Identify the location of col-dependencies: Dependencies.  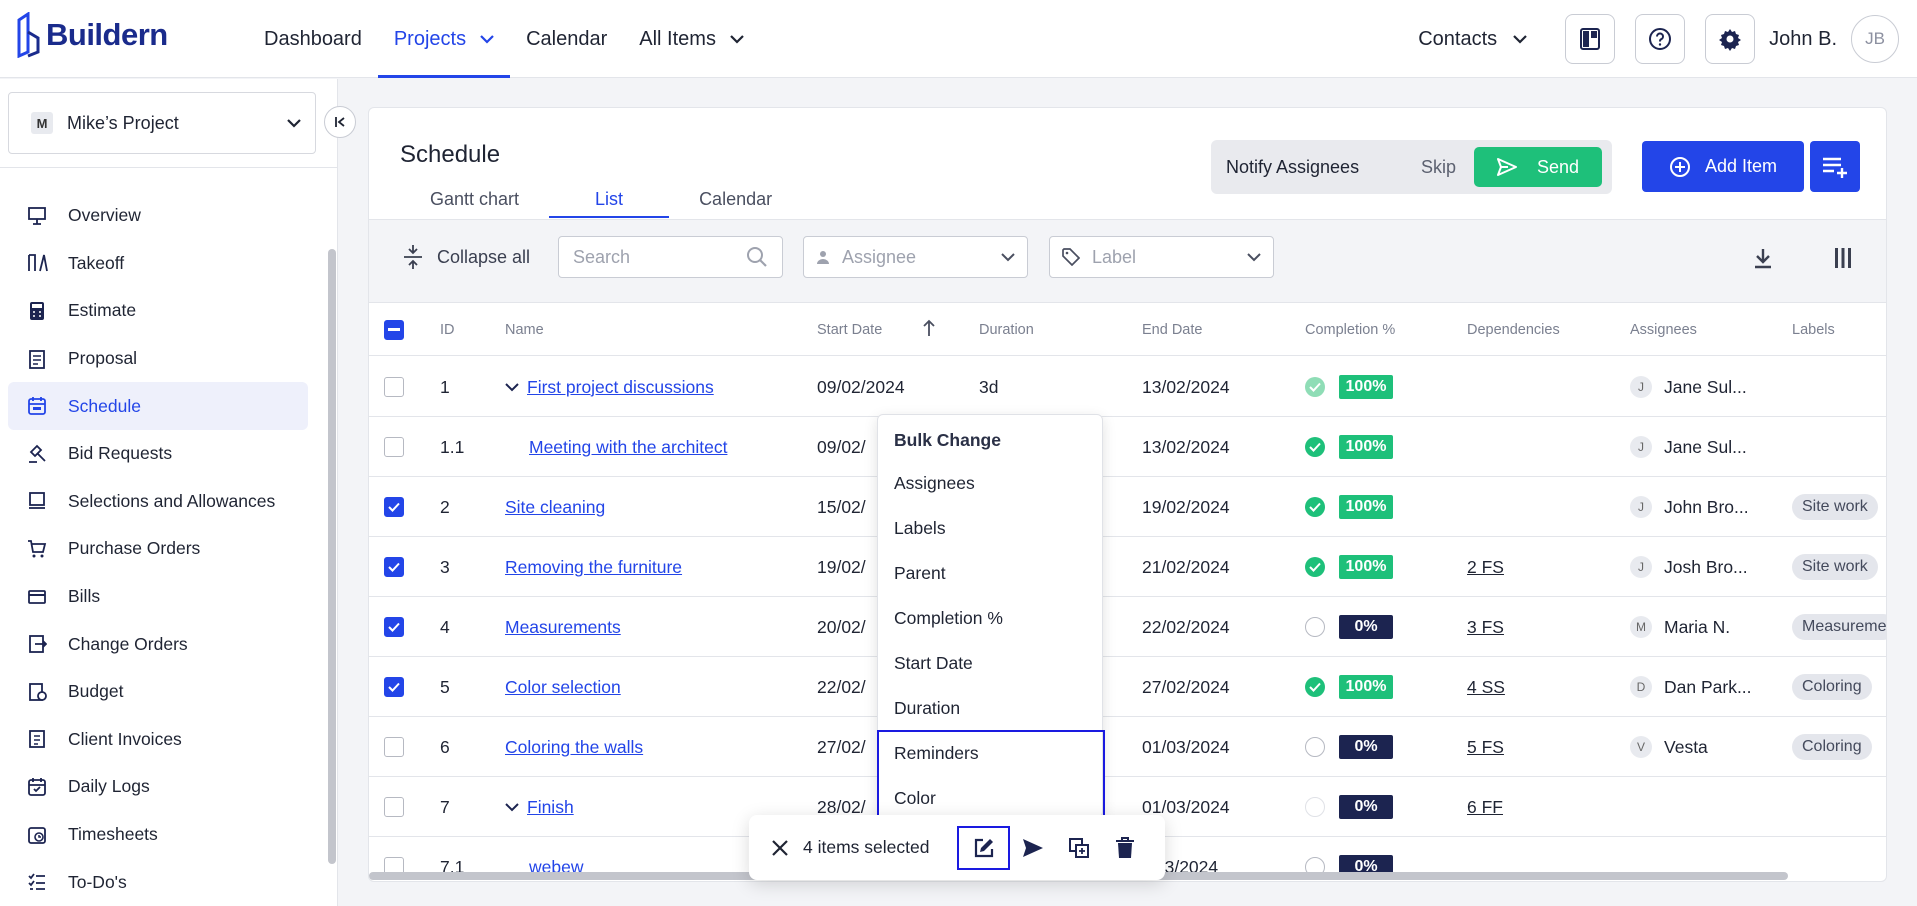
(1513, 330).